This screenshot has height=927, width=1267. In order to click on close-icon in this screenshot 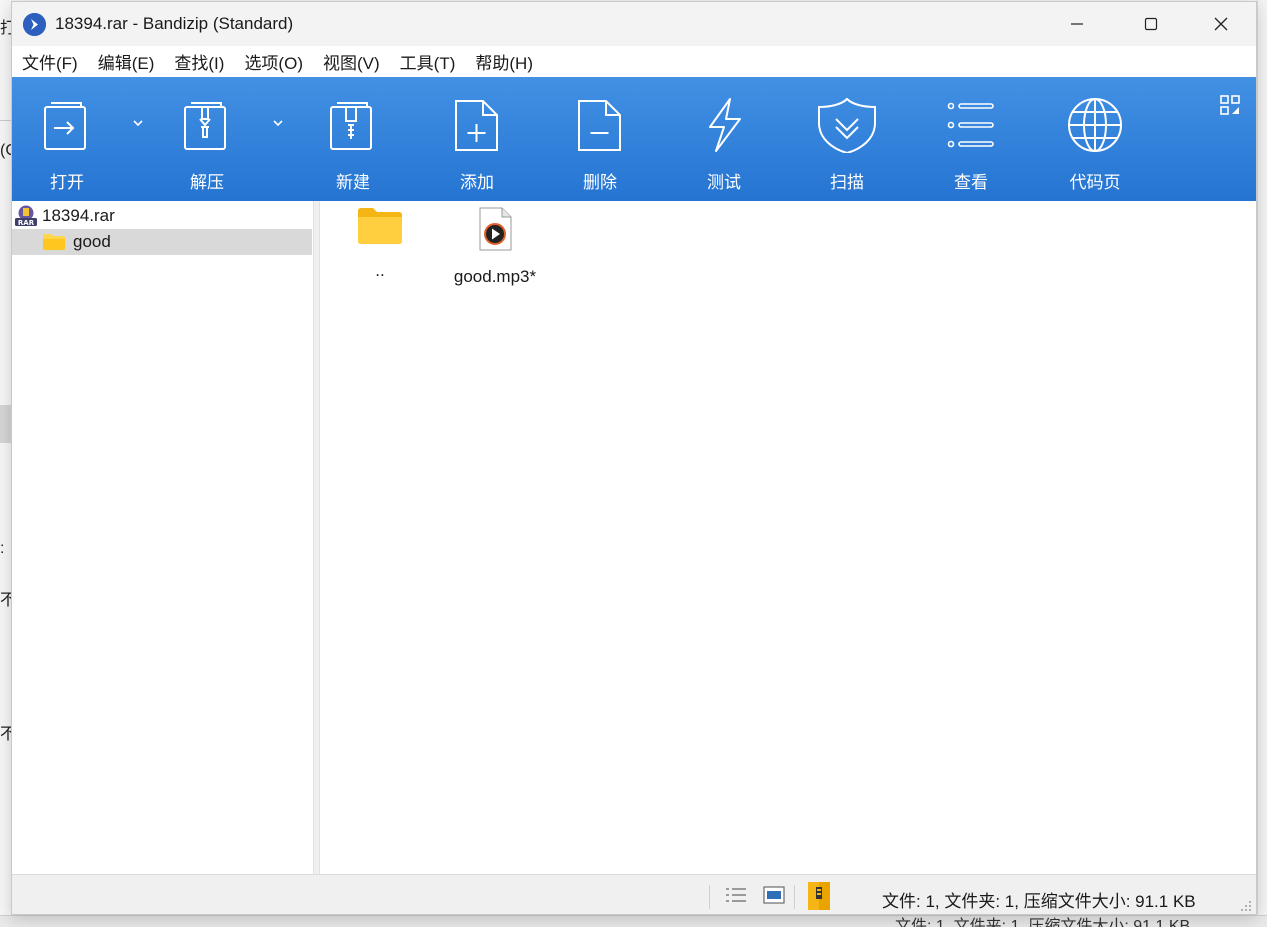, I will do `click(1221, 24)`.